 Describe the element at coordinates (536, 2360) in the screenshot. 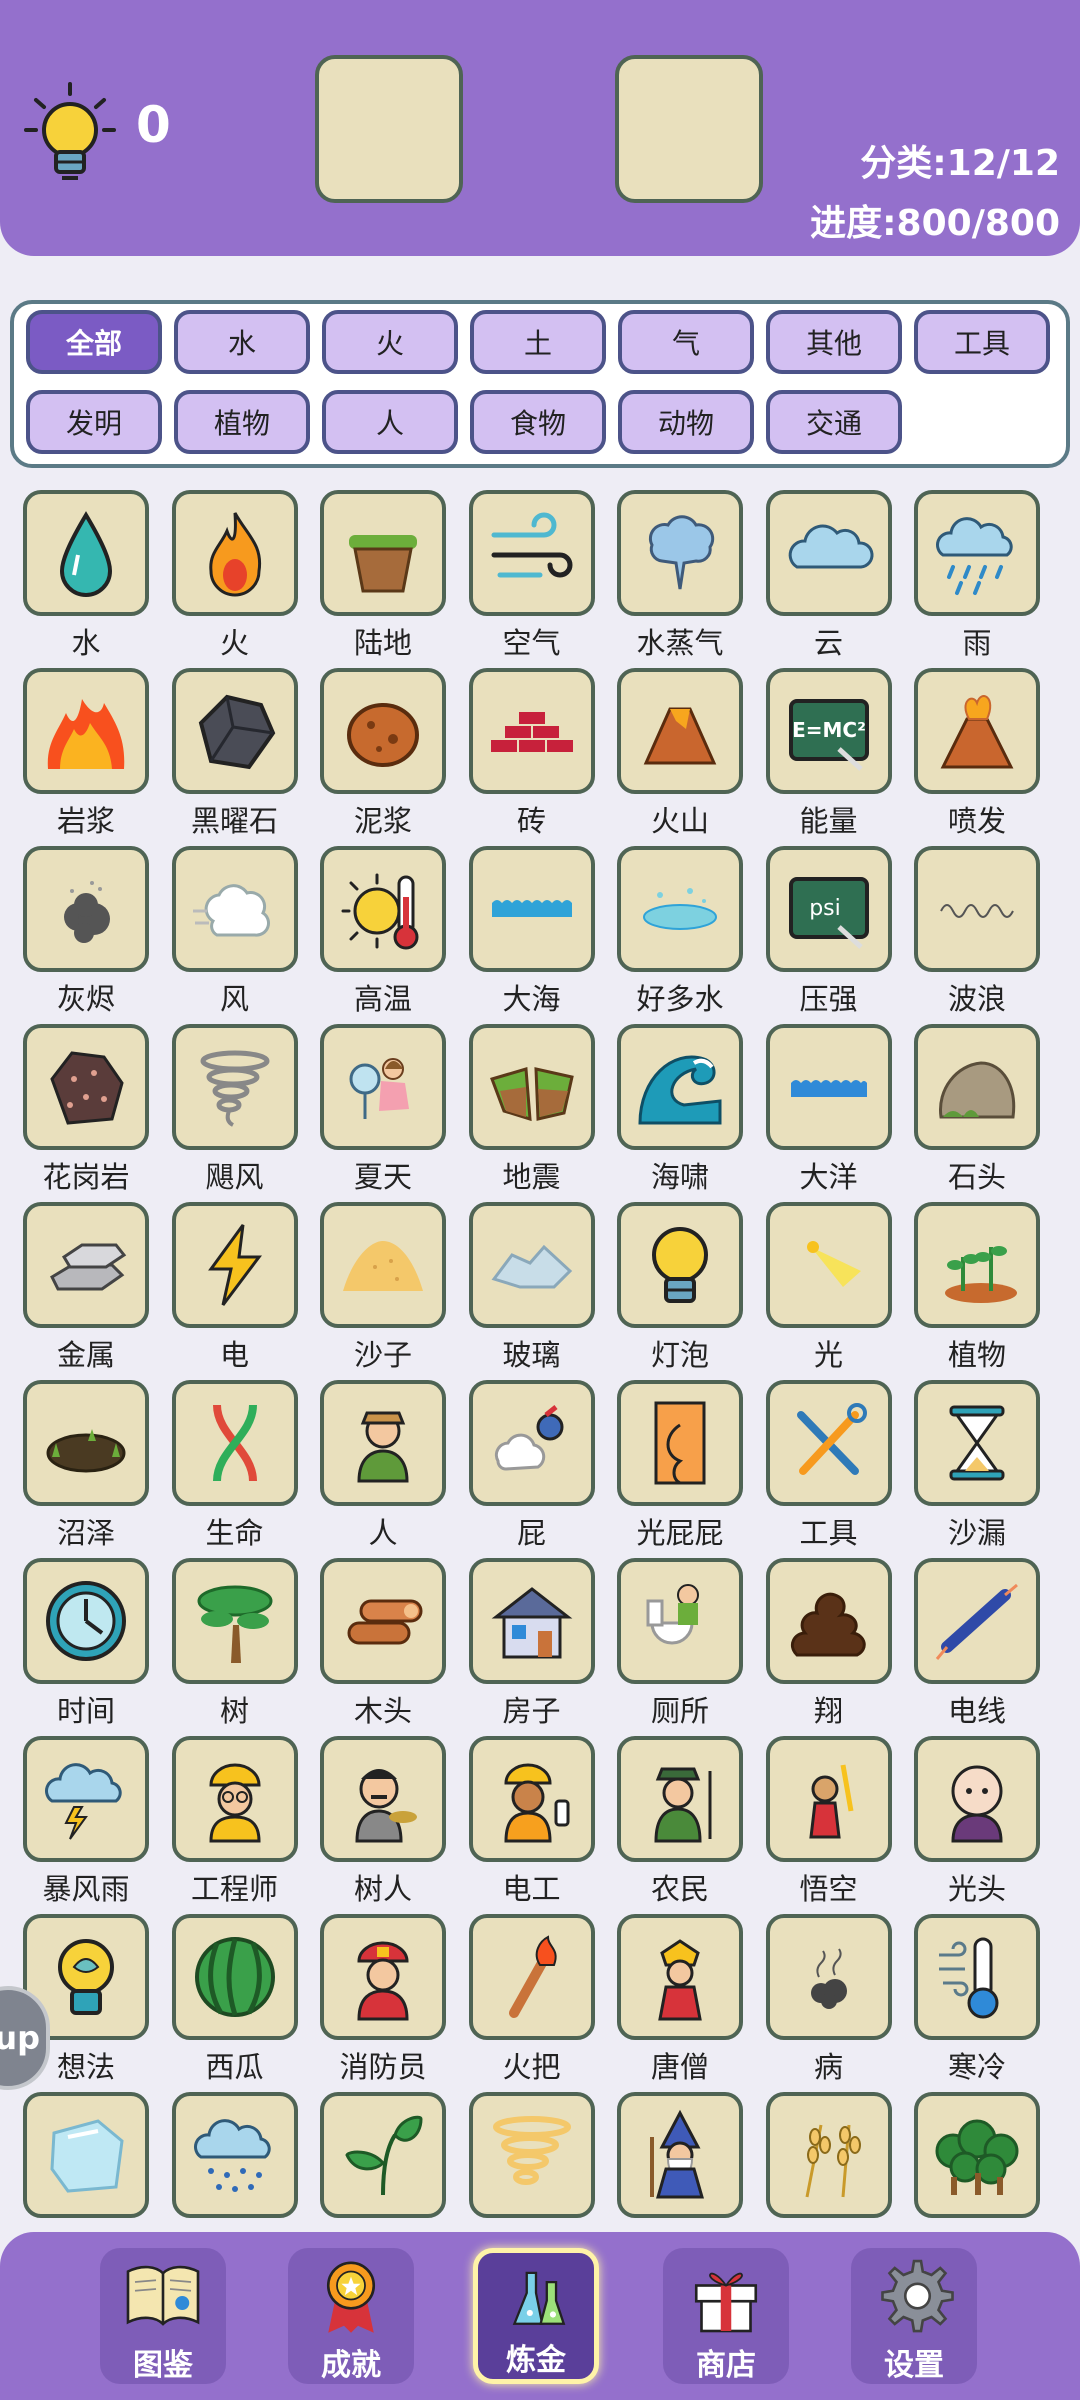

I see `nav-label: 炼金` at that location.